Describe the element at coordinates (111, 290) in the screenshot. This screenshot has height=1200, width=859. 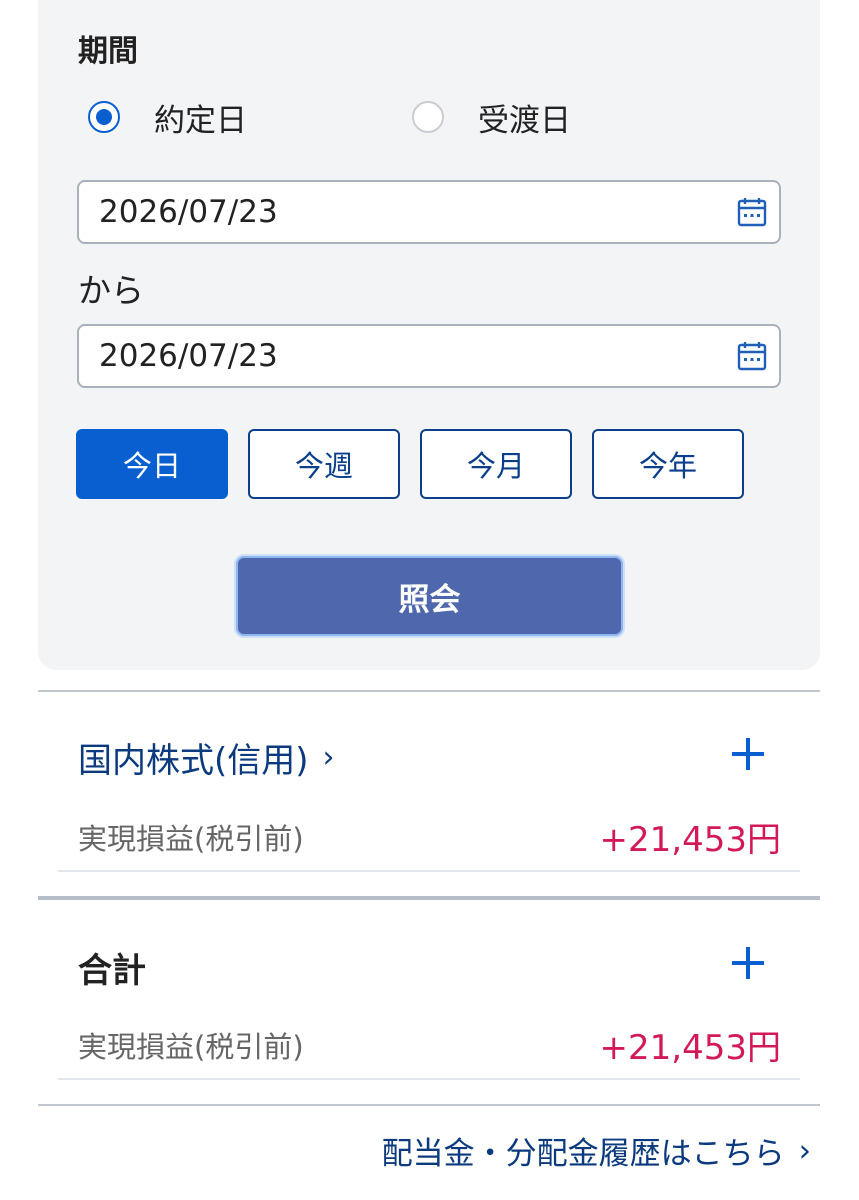
I see `from-suffix-label: から` at that location.